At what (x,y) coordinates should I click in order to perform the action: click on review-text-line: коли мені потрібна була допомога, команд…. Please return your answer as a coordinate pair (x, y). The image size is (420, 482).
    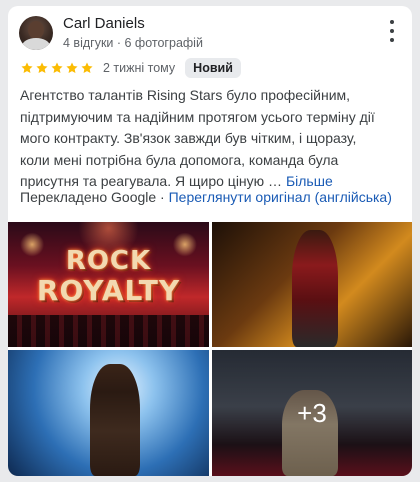
    Looking at the image, I should click on (179, 159).